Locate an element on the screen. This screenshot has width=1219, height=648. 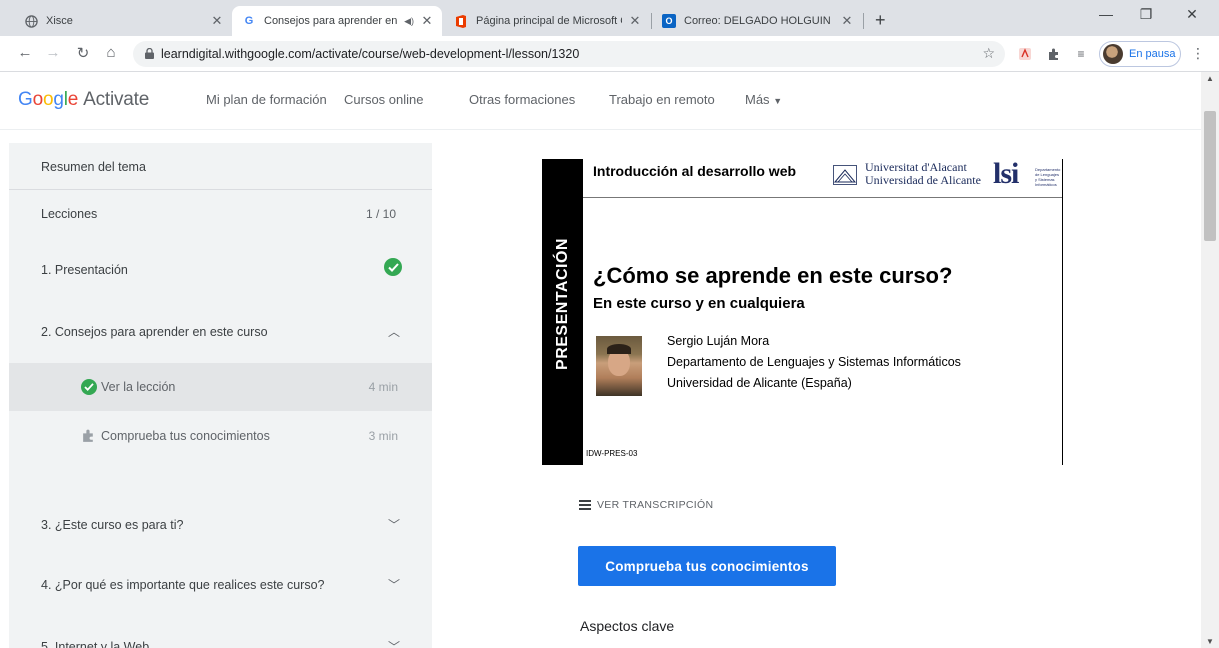
subitem-ver-leccion: Ver la lección 4 min is located at coordinates (220, 387).